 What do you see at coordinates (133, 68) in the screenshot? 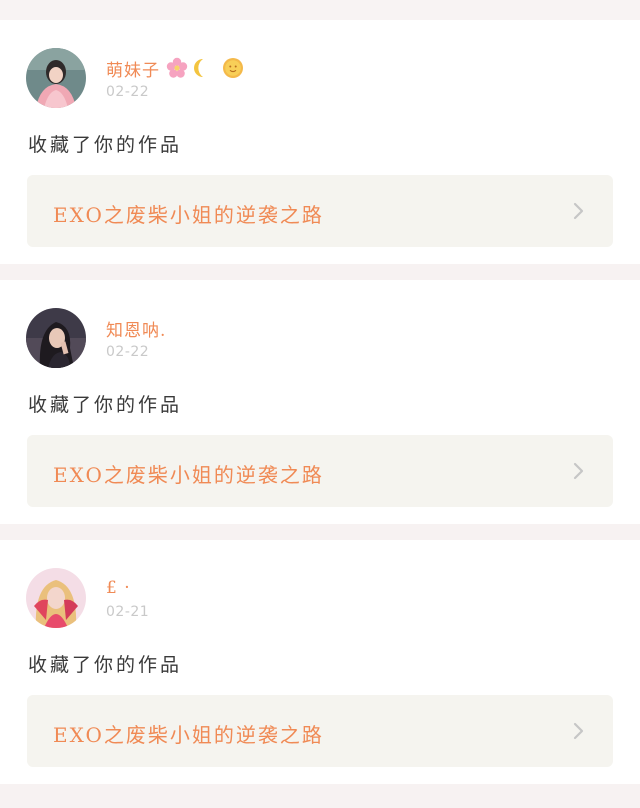
I see `username: 萌妹子` at bounding box center [133, 68].